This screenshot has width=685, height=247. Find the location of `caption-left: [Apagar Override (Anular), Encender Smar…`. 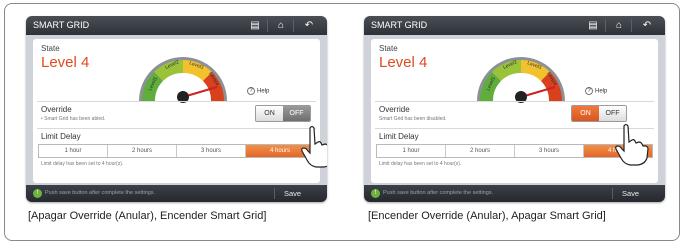

caption-left: [Apagar Override (Anular), Encender Smar… is located at coordinates (147, 216).